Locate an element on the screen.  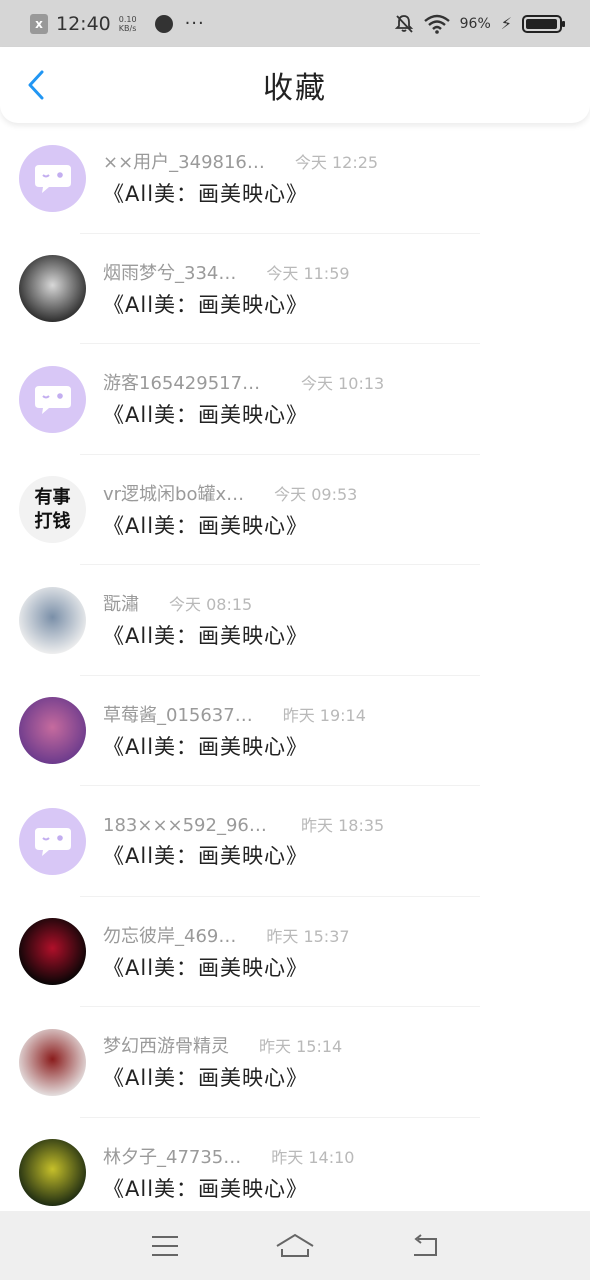
item-content: ××用户_349816… 今天 12:25 《All美：画美映心》 is located at coordinates (240, 178).